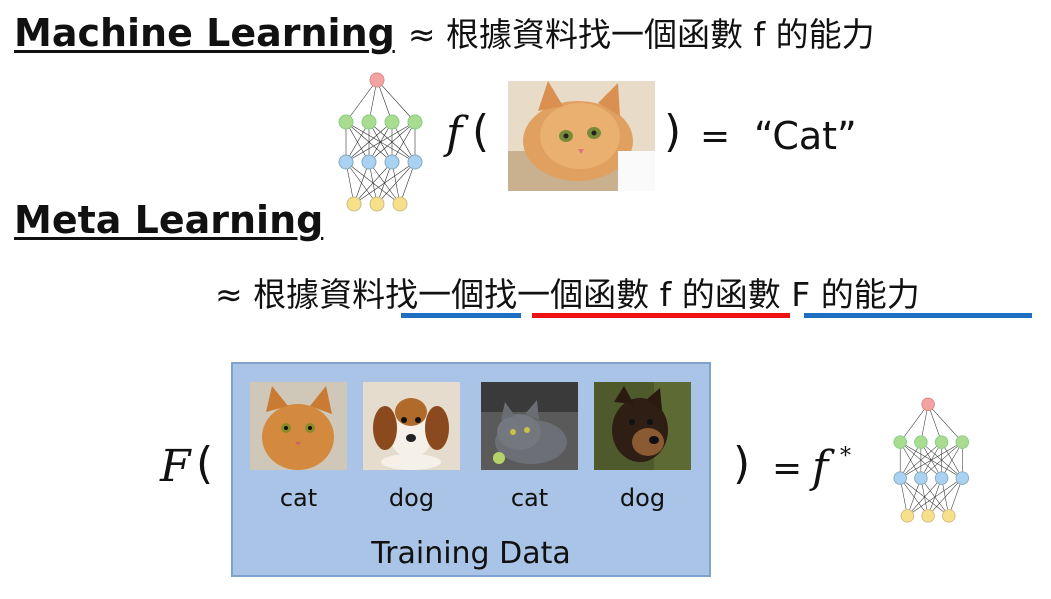  Describe the element at coordinates (845, 456) in the screenshot. I see `eq2-result-star: *` at that location.